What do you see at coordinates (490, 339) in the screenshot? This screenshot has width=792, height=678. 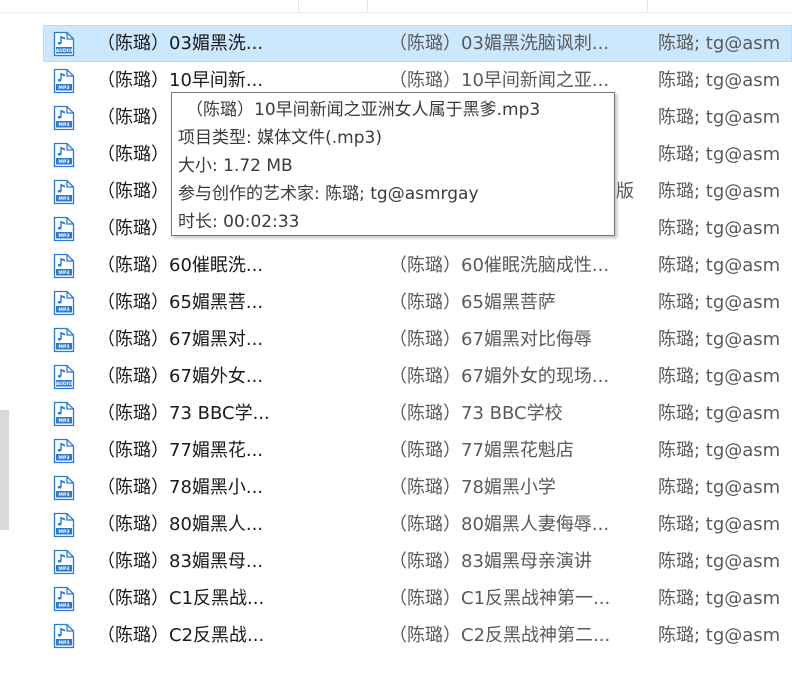 I see `file-title: （陈璐）67媚黑对比侮辱` at bounding box center [490, 339].